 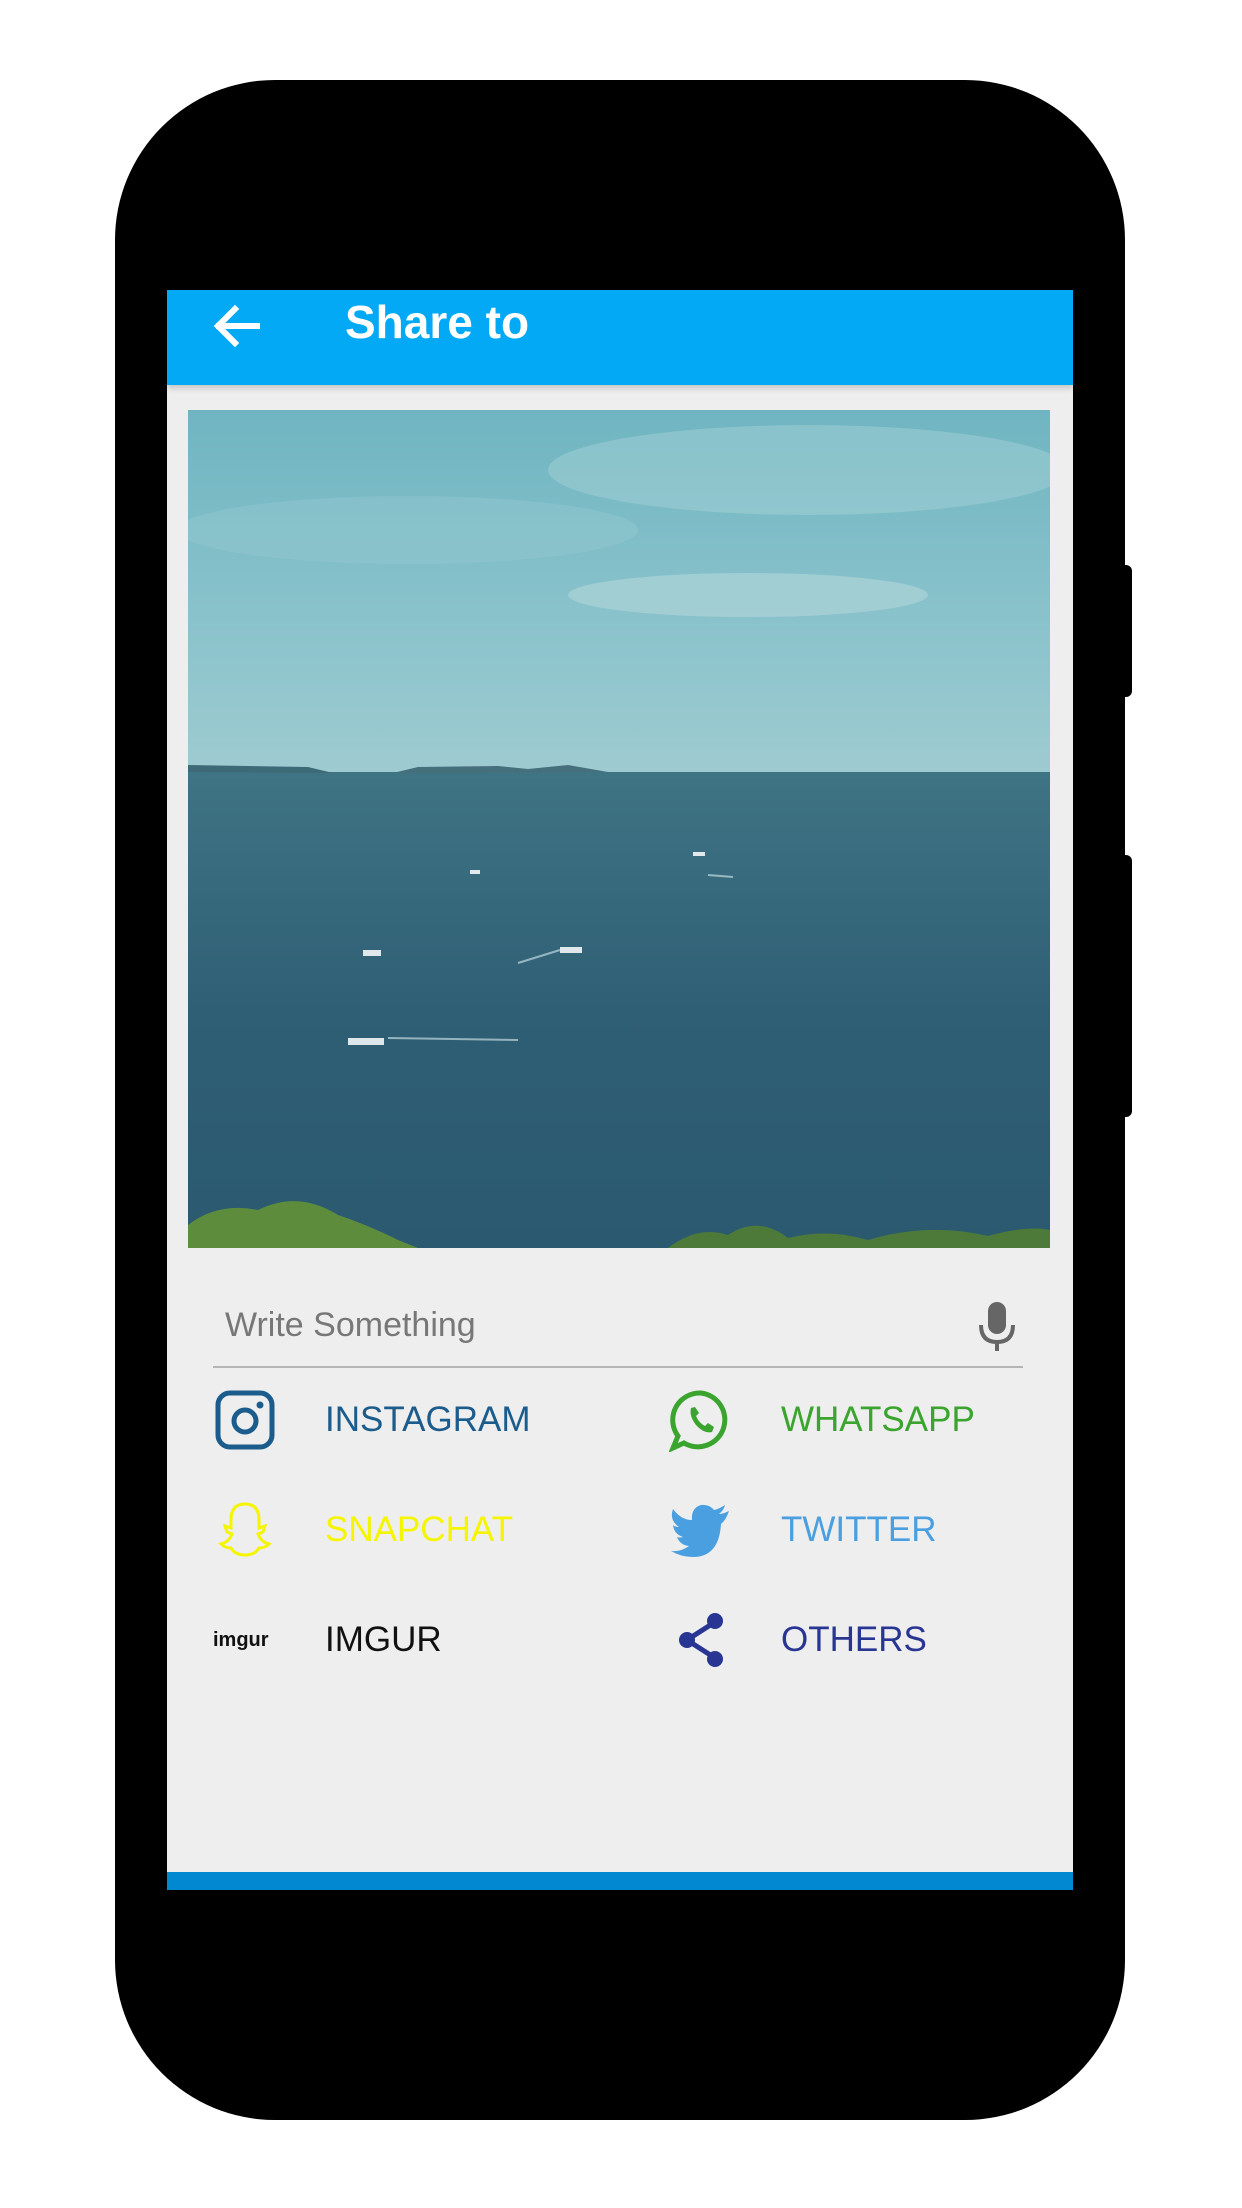 I want to click on share-option-label: IMGUR, so click(x=383, y=1639).